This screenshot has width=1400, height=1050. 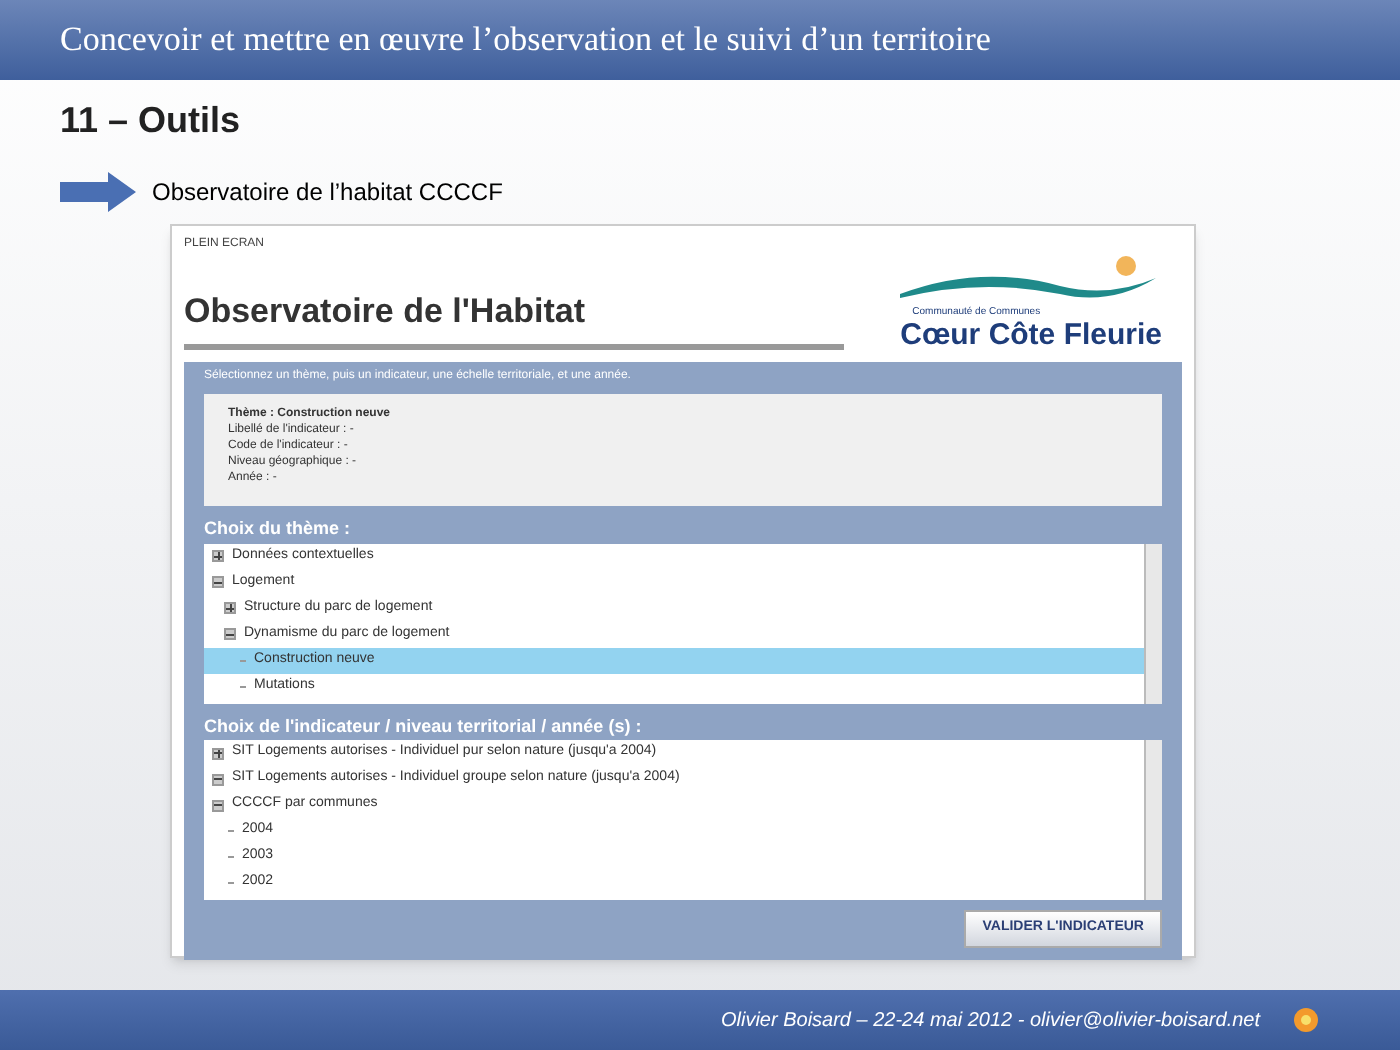 What do you see at coordinates (385, 311) in the screenshot?
I see `app-title: Observatoire de l'Habitat` at bounding box center [385, 311].